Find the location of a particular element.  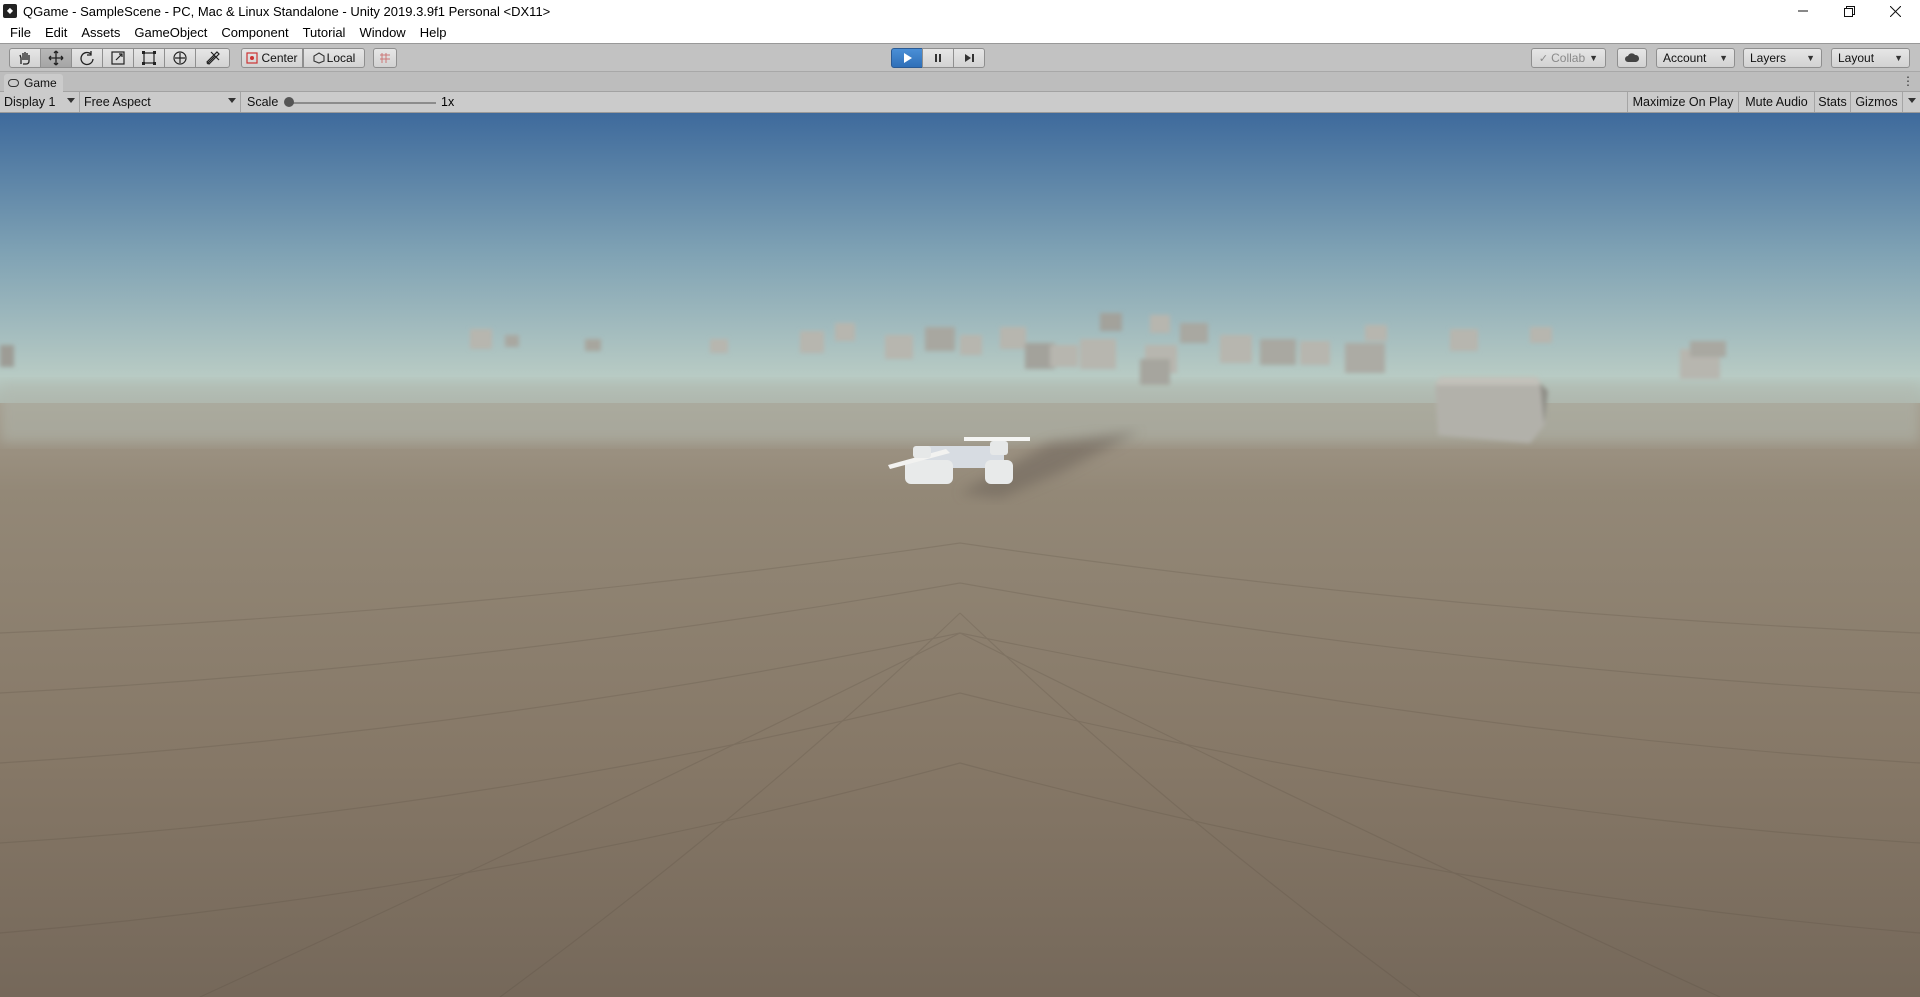

gizmos-dropdown is located at coordinates (1911, 102).